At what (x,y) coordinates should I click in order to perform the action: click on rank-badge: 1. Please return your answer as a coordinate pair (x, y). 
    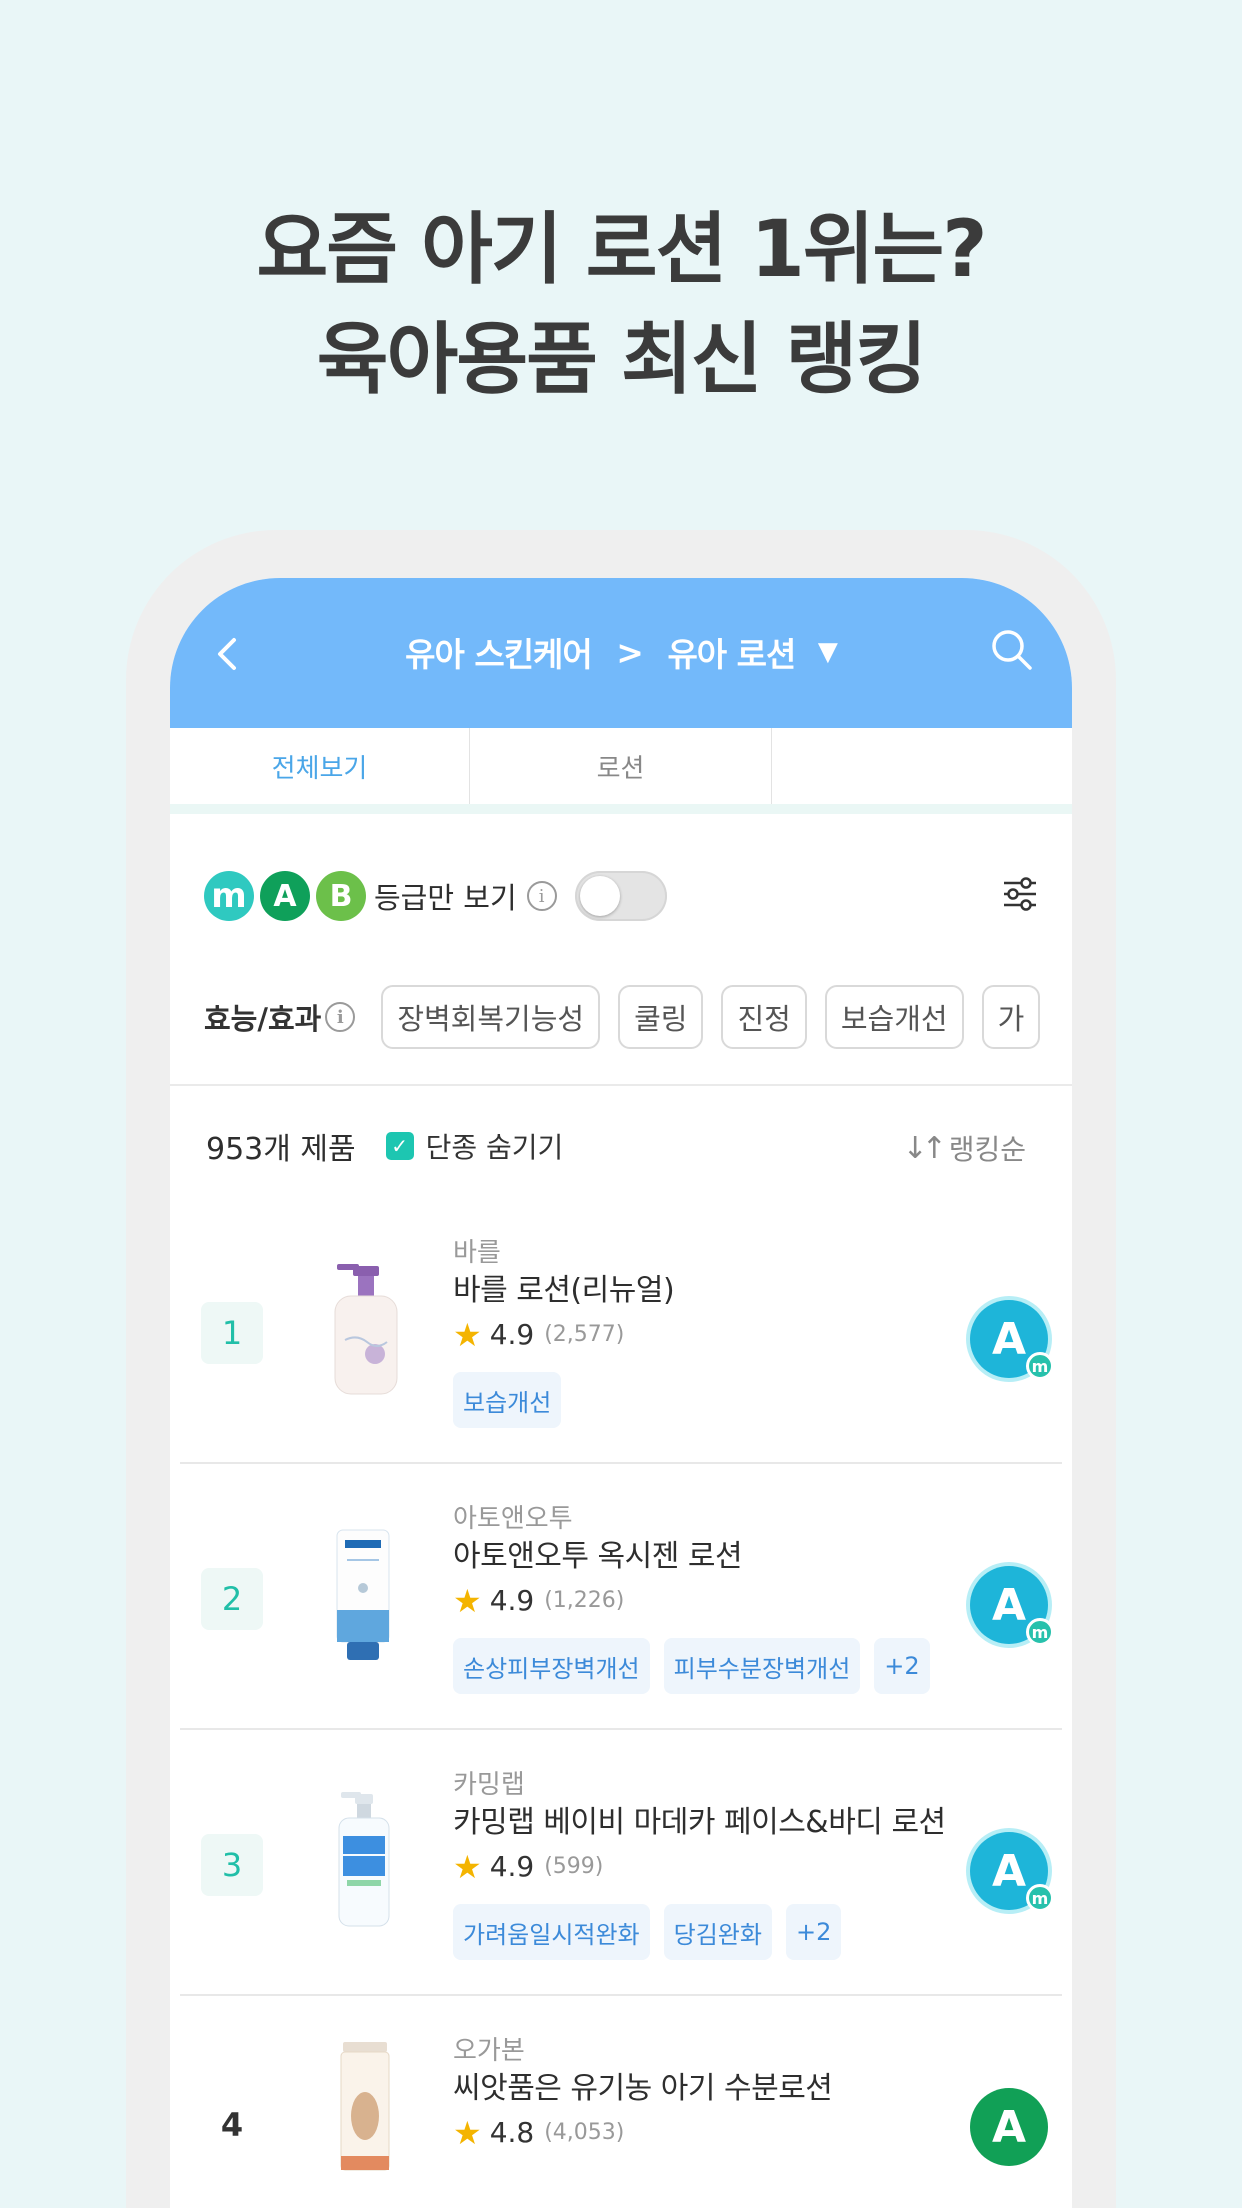
    Looking at the image, I should click on (232, 1333).